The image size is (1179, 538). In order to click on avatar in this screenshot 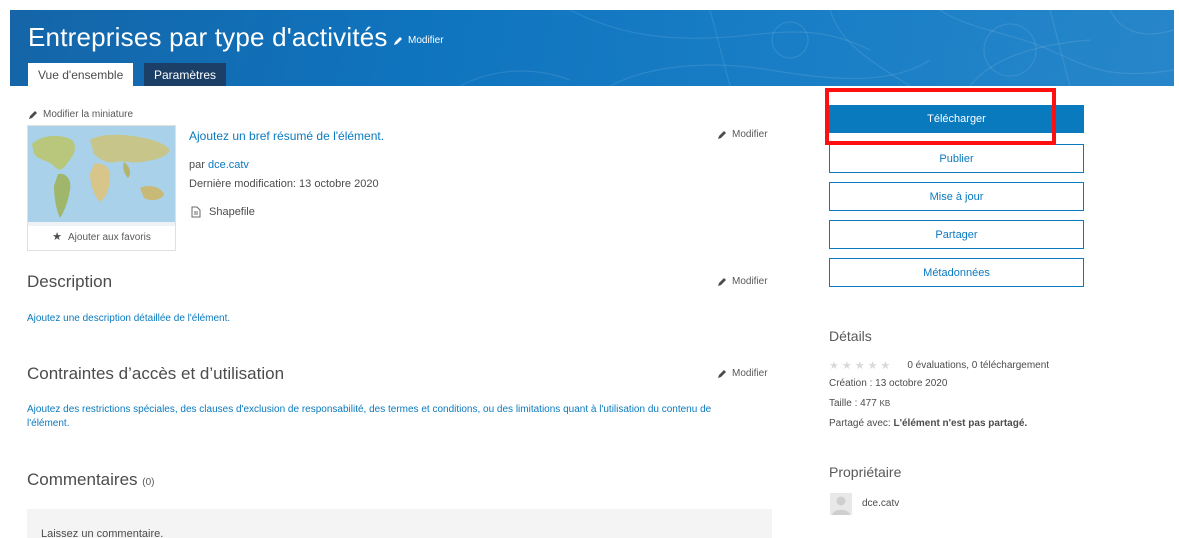, I will do `click(841, 504)`.